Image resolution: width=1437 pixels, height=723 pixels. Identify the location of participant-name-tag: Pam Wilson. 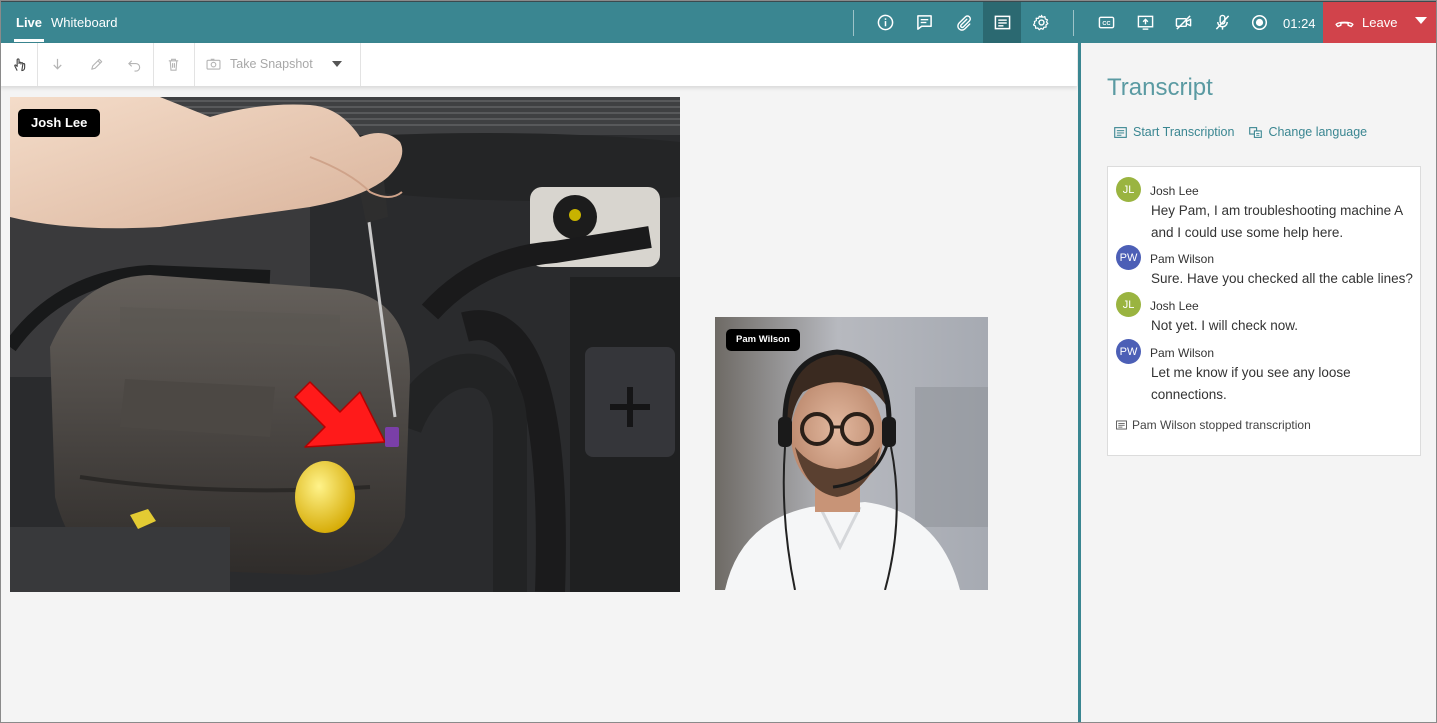
(763, 340).